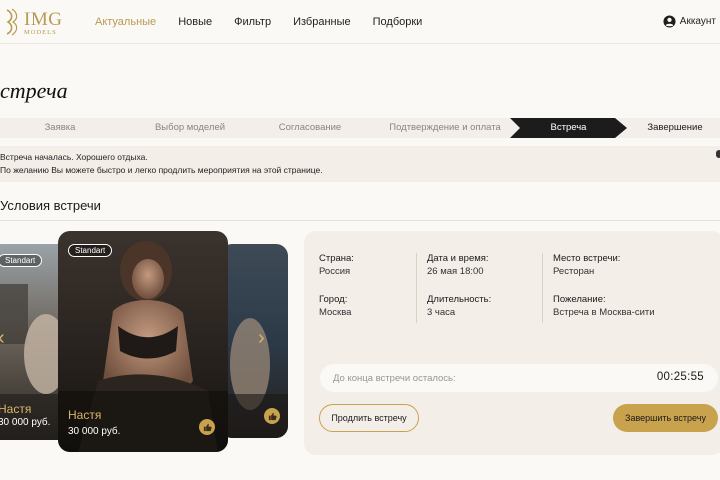  I want to click on step-confirmation-payment: Подтверждение и оплата, so click(445, 127).